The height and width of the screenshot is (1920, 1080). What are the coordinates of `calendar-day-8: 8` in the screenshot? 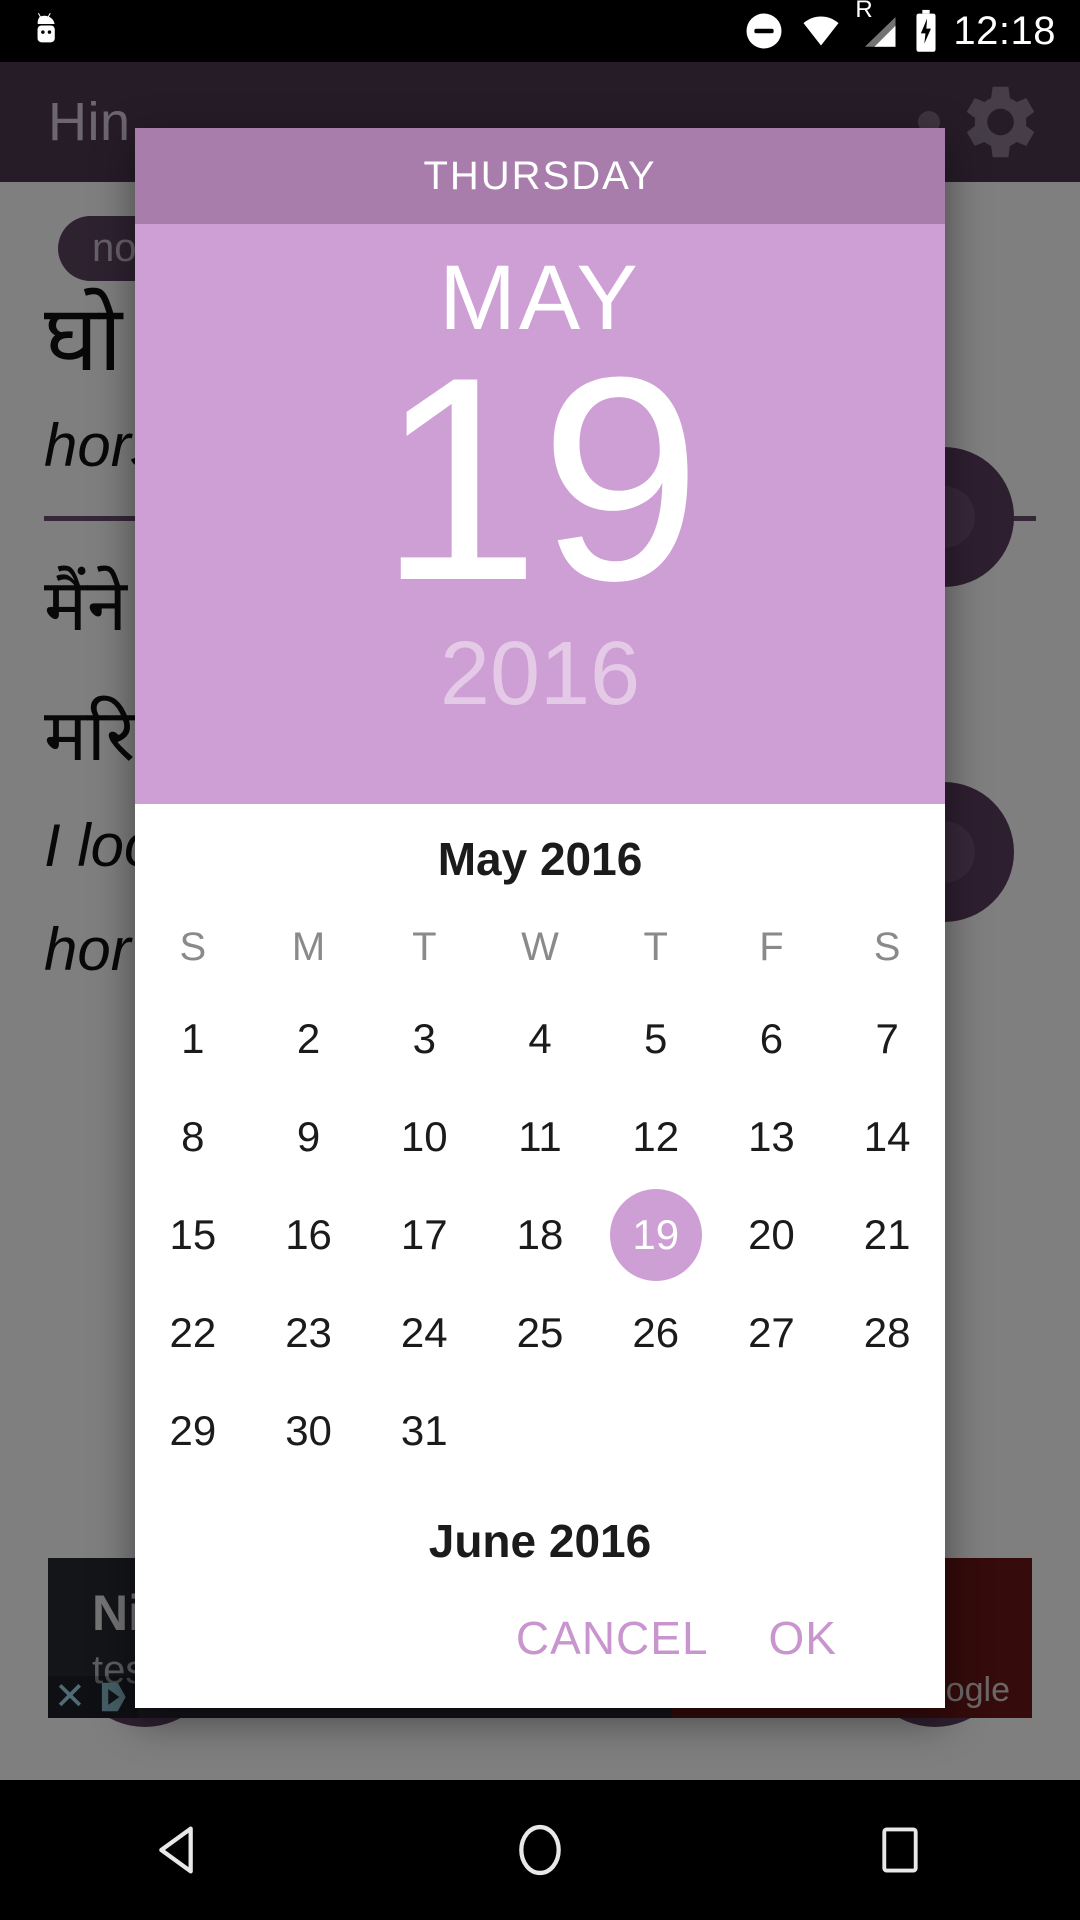 It's located at (193, 1137).